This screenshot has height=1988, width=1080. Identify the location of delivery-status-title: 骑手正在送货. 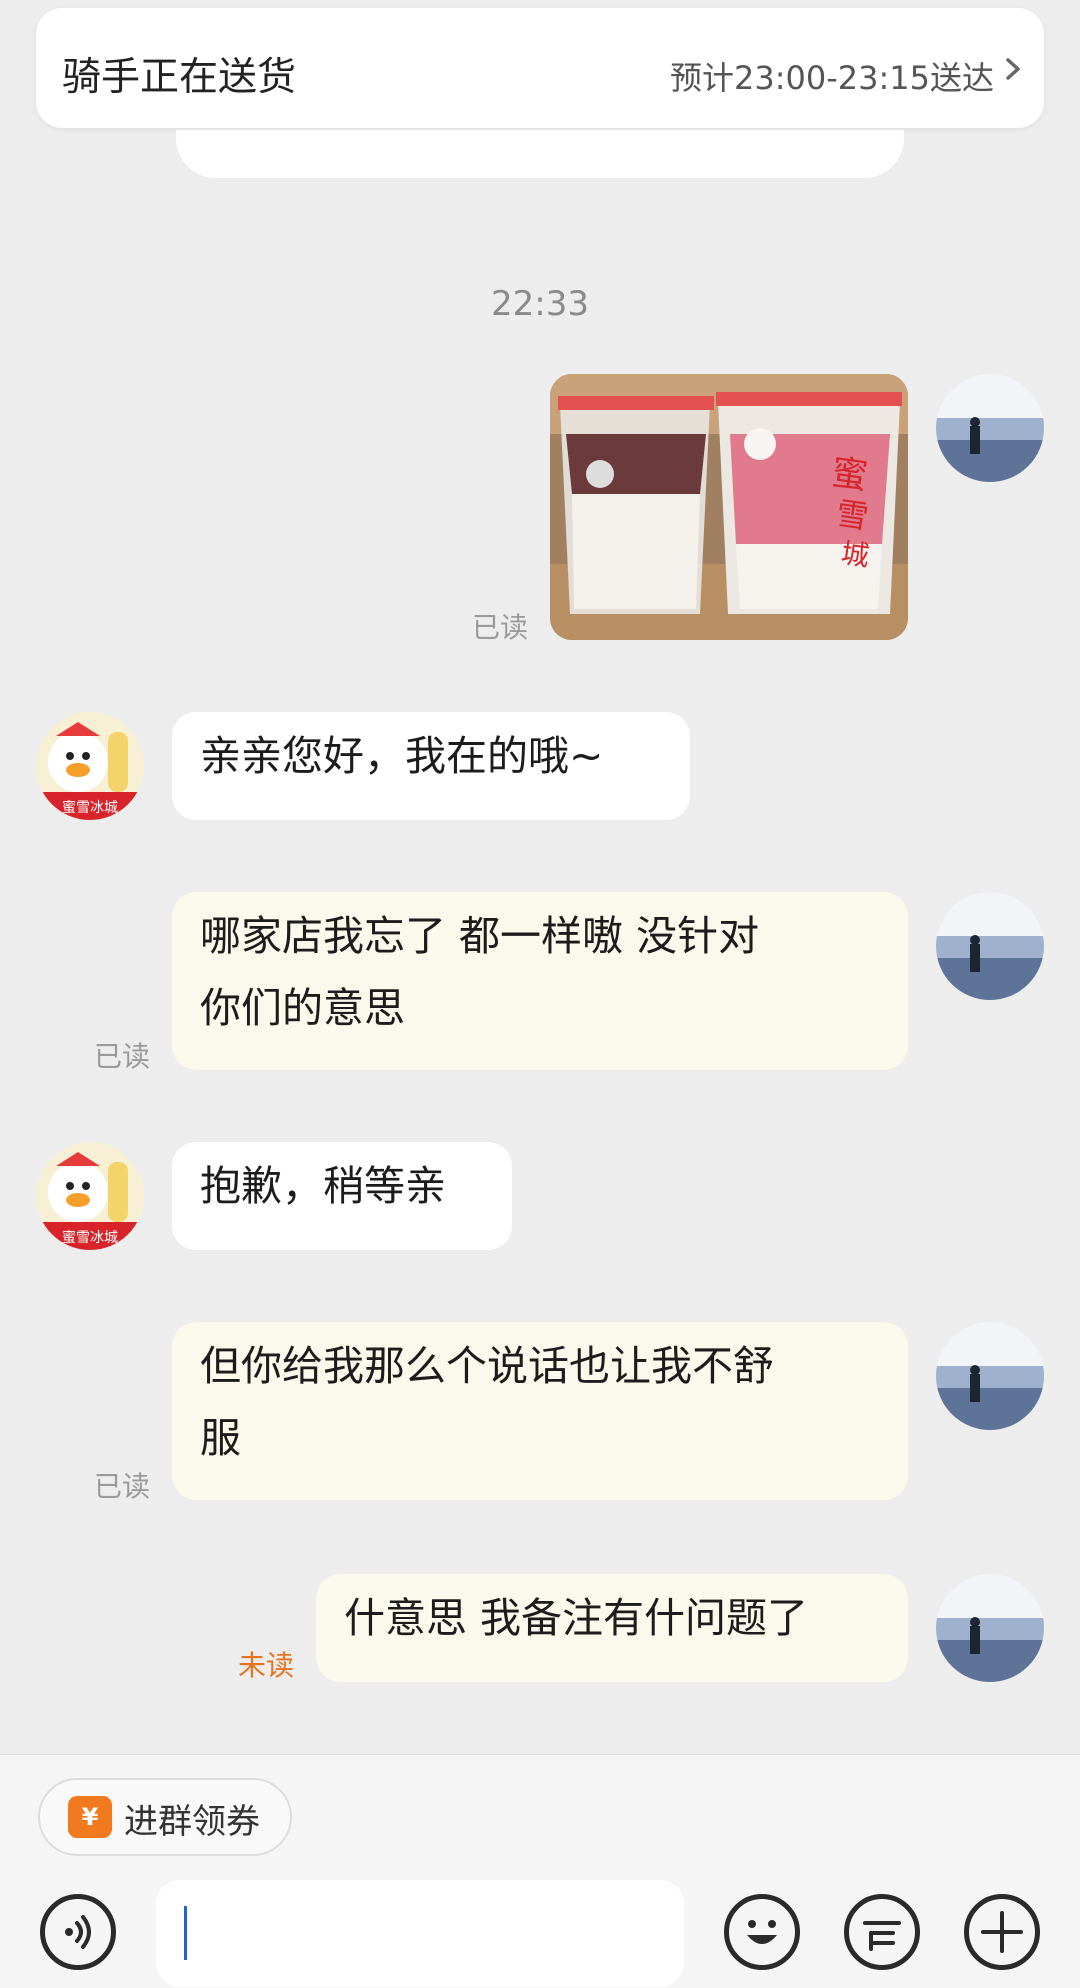
(179, 77).